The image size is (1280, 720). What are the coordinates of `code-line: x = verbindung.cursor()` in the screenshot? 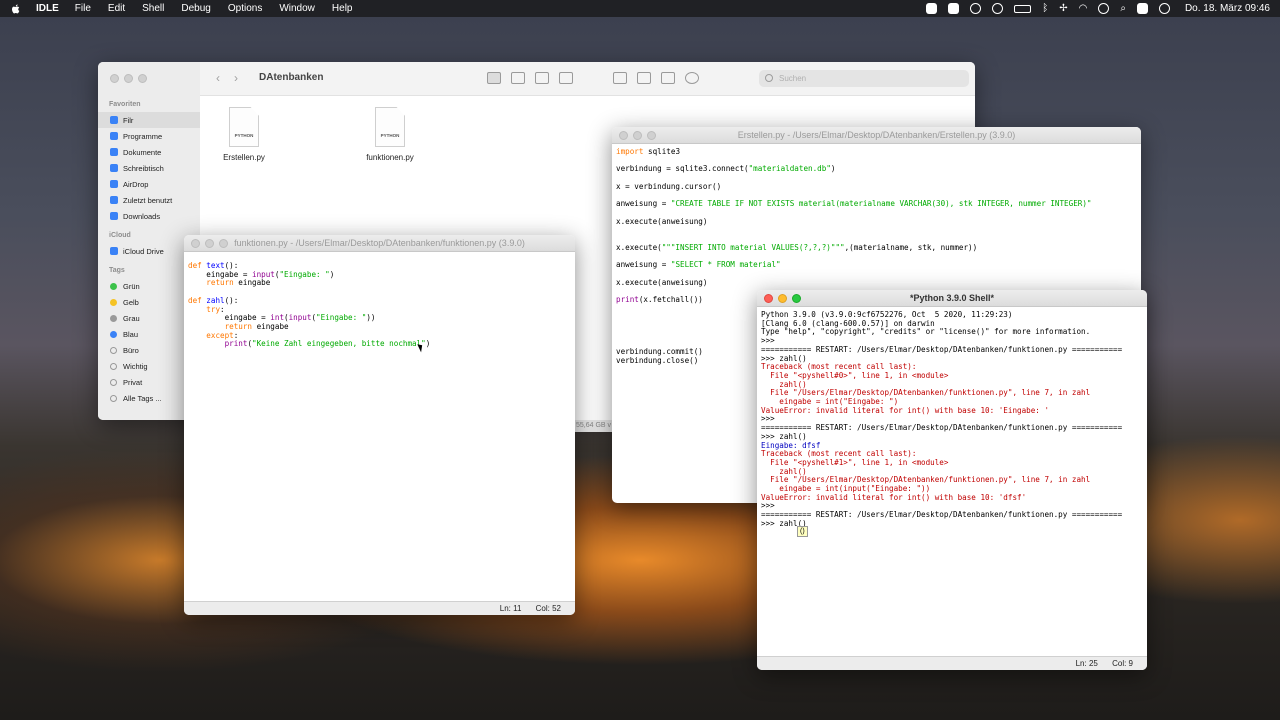 It's located at (669, 186).